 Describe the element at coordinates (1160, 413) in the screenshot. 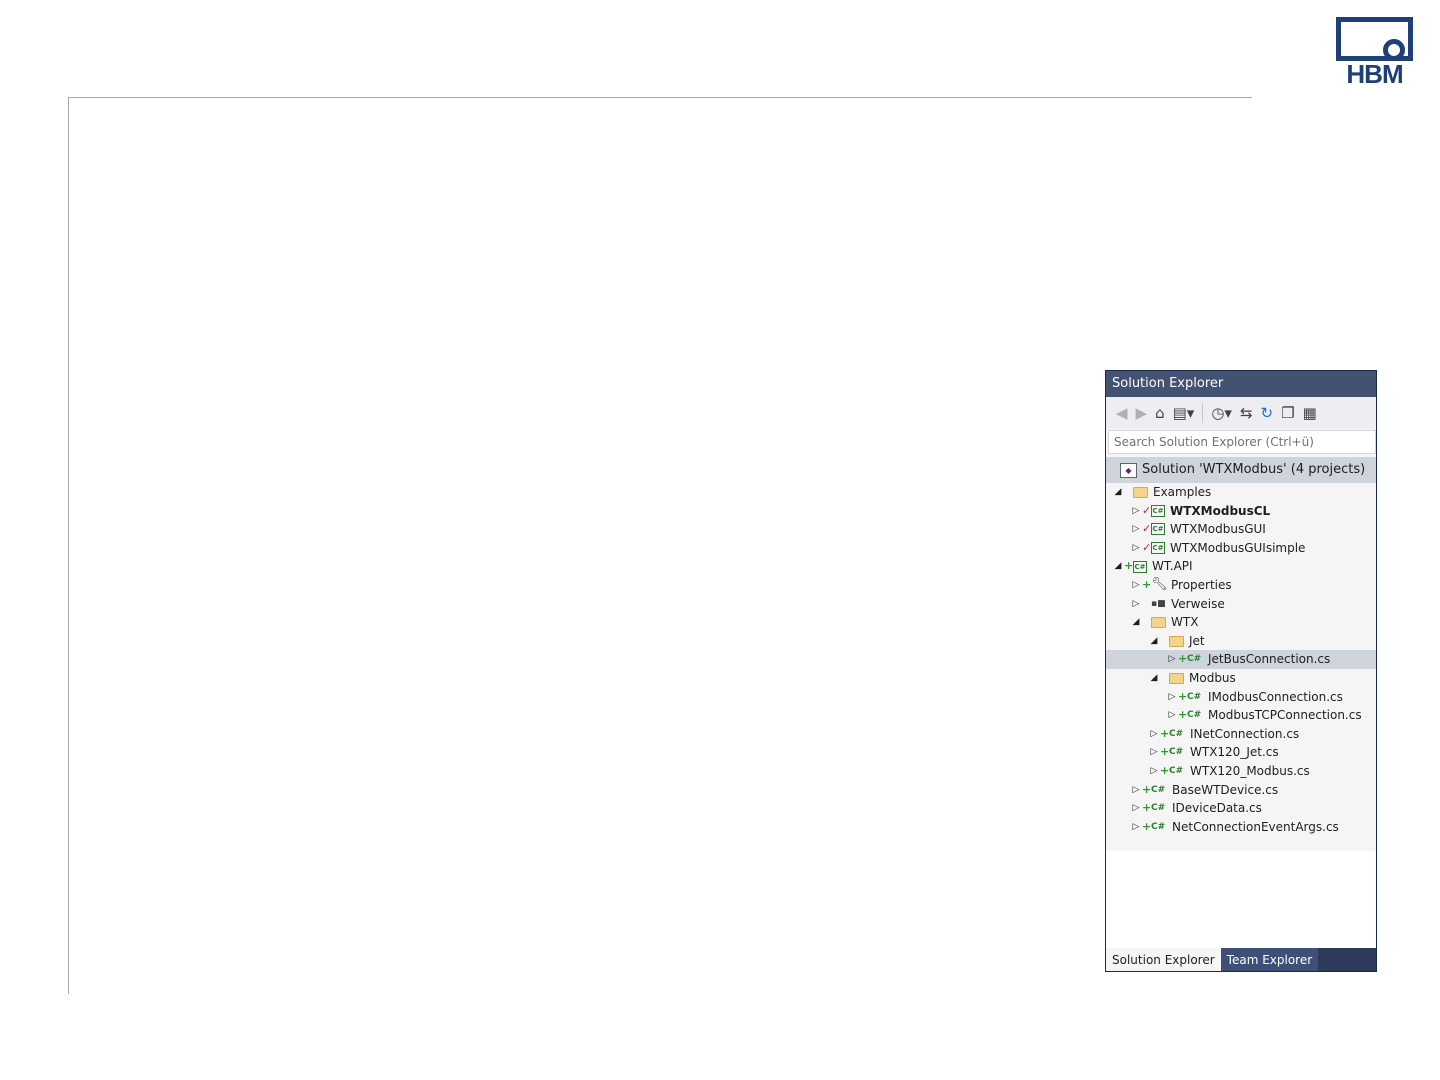

I see `home-icon: ⌂` at that location.